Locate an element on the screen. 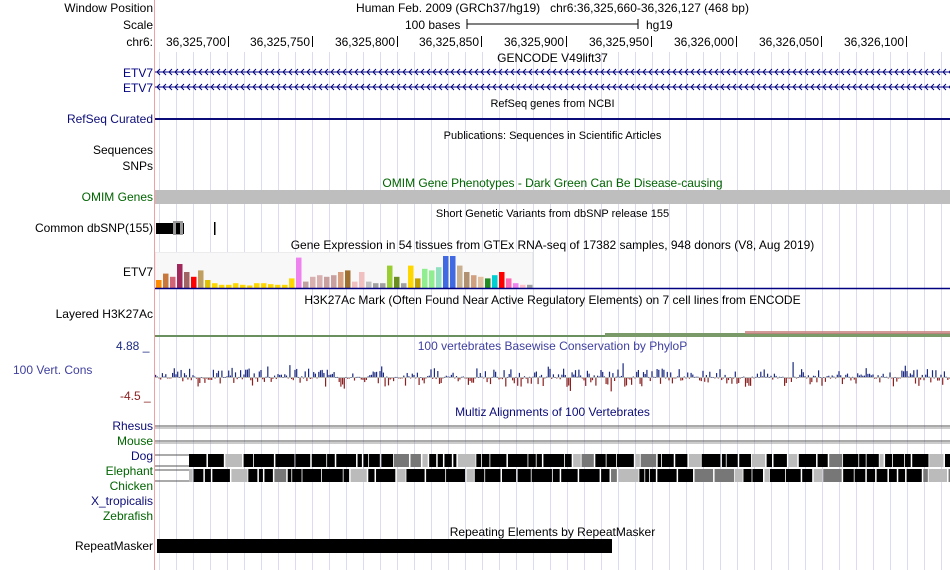 Image resolution: width=950 pixels, height=570 pixels. refseq-label: RefSeq Curated is located at coordinates (110, 119).